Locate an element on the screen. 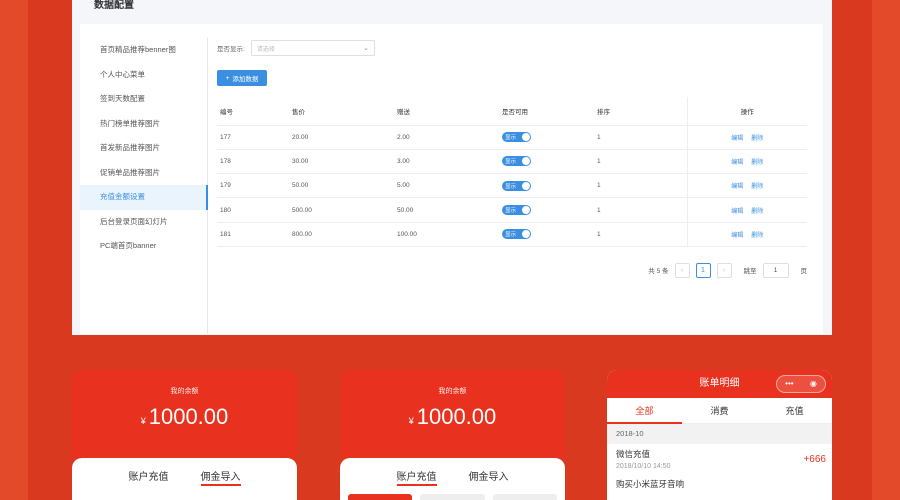 This screenshot has width=900, height=500. balance-header: 我的余额 ¥1000.00 is located at coordinates (184, 414).